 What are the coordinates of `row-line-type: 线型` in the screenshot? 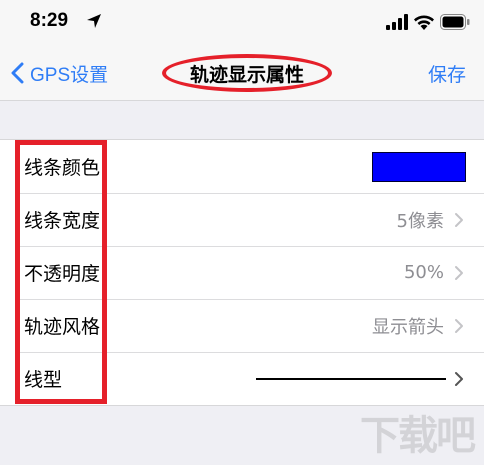 It's located at (242, 378).